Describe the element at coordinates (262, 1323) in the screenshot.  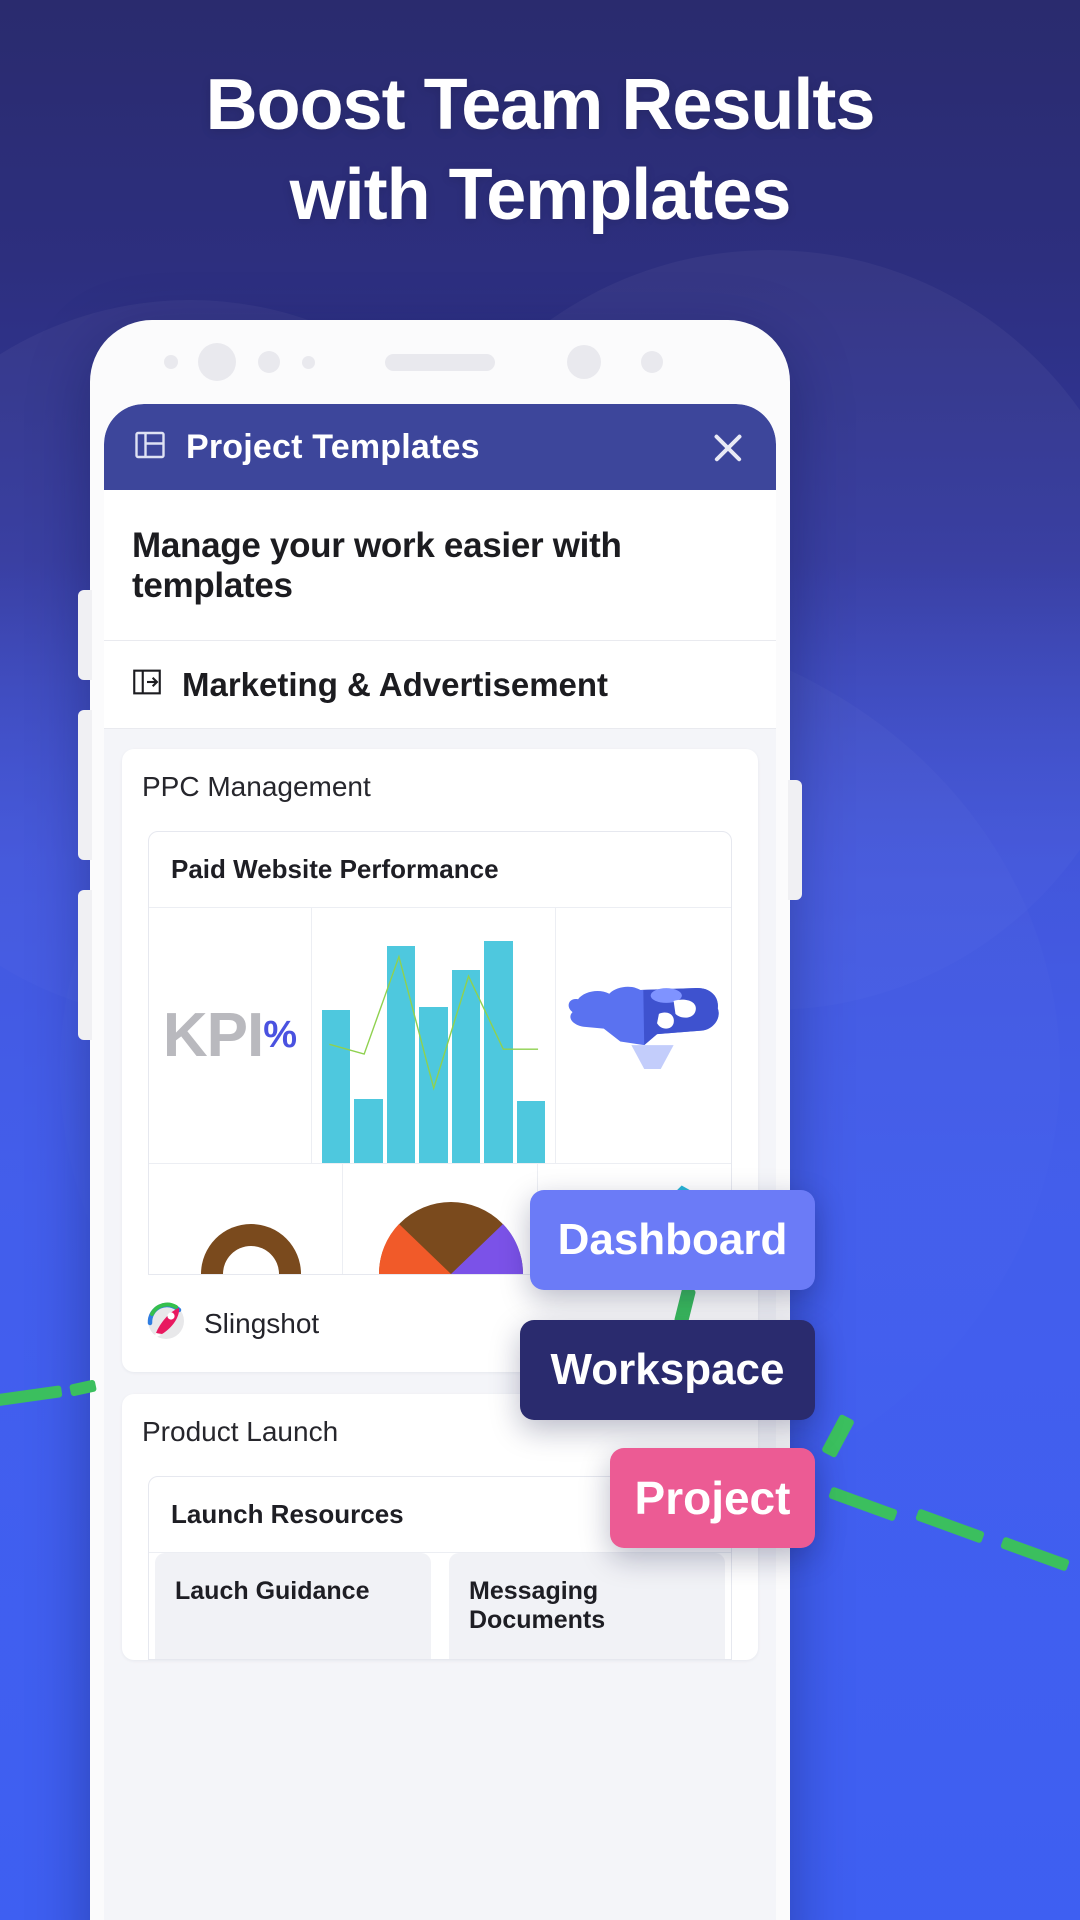
I see `brand-name: Slingshot` at that location.